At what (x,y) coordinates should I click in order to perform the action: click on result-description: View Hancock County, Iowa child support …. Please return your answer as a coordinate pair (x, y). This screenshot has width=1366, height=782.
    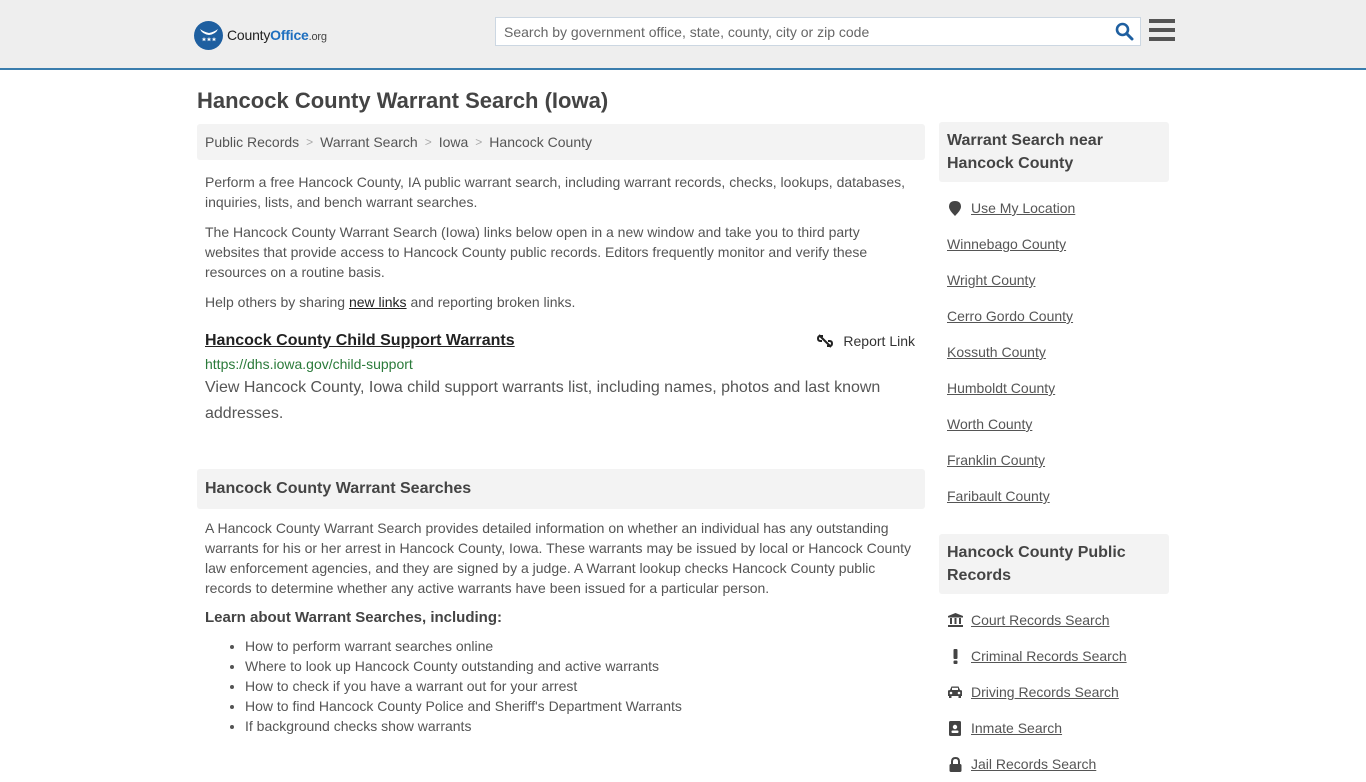
    Looking at the image, I should click on (543, 400).